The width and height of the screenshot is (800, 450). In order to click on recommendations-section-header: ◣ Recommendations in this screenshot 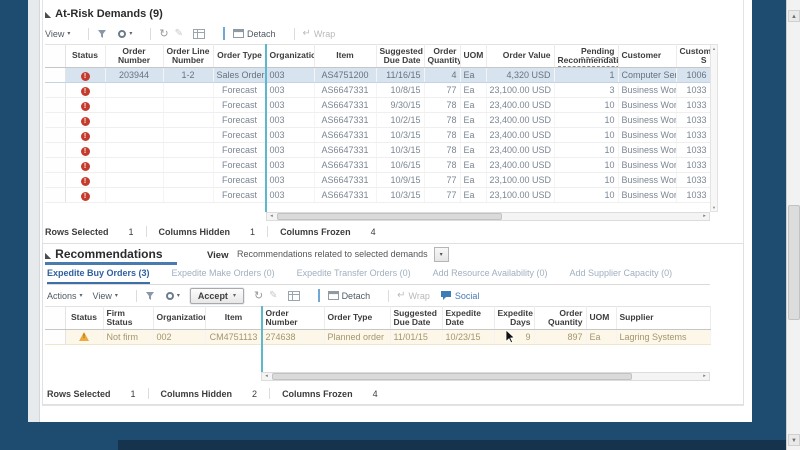, I will do `click(104, 254)`.